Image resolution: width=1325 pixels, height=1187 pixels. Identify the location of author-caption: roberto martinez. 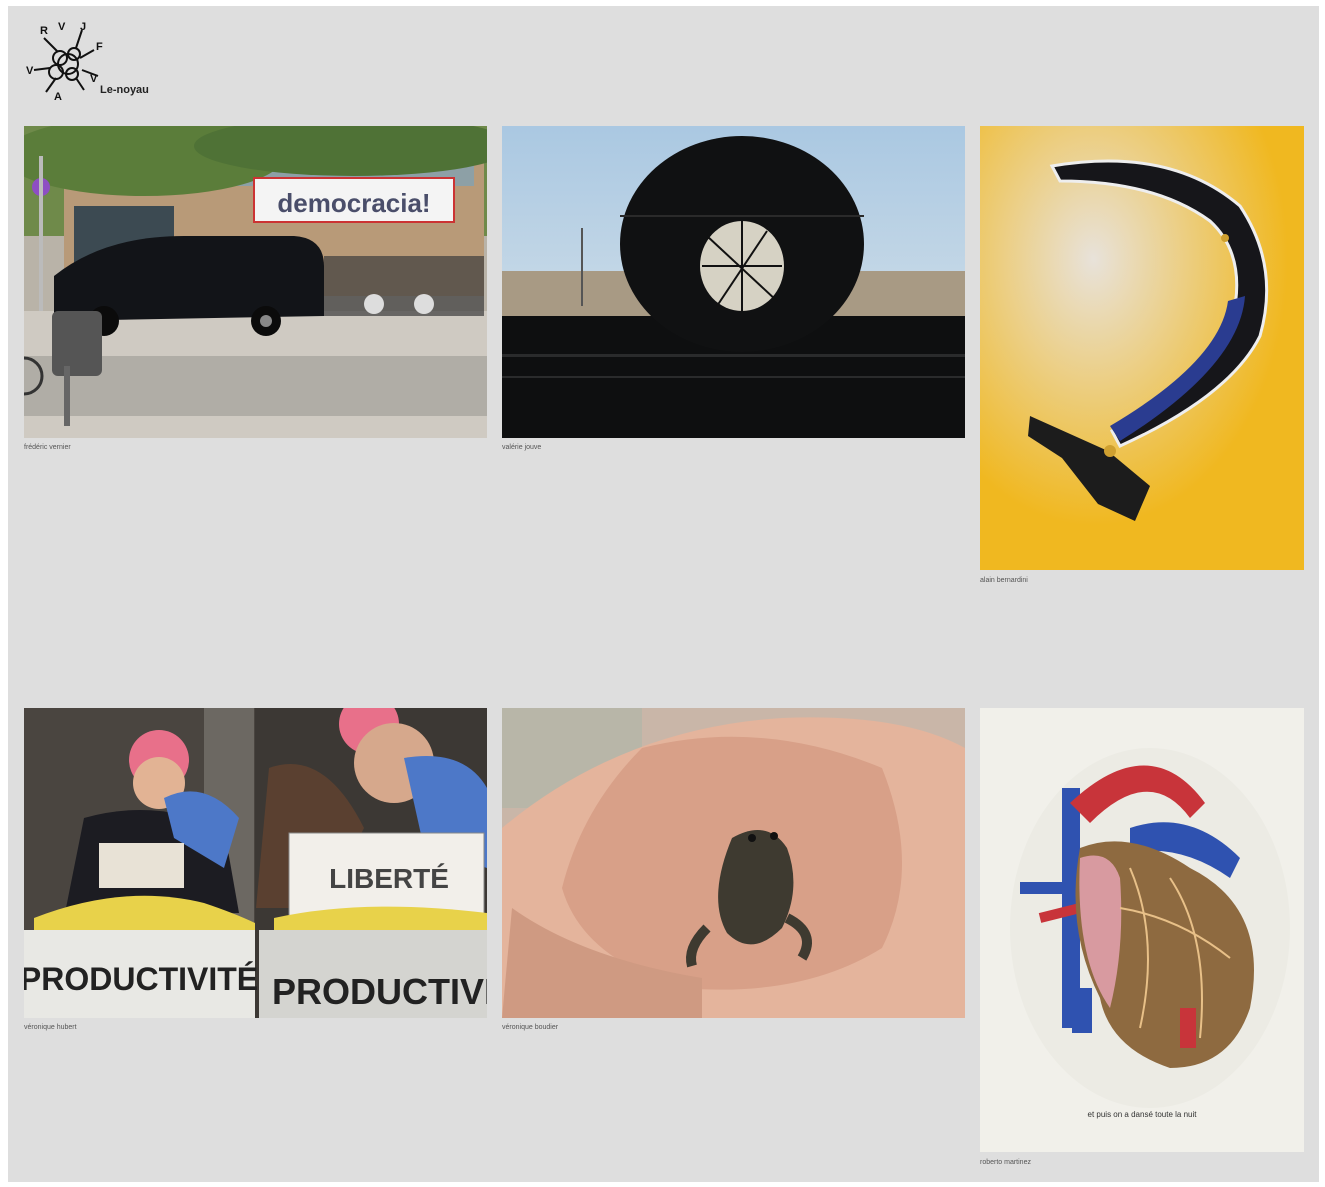
(1005, 1162).